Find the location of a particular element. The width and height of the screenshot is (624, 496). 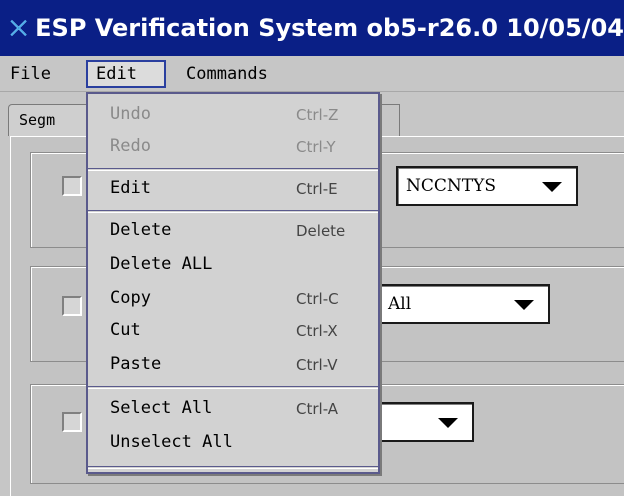

menu-item-accelerator: Ctrl-A is located at coordinates (317, 409).